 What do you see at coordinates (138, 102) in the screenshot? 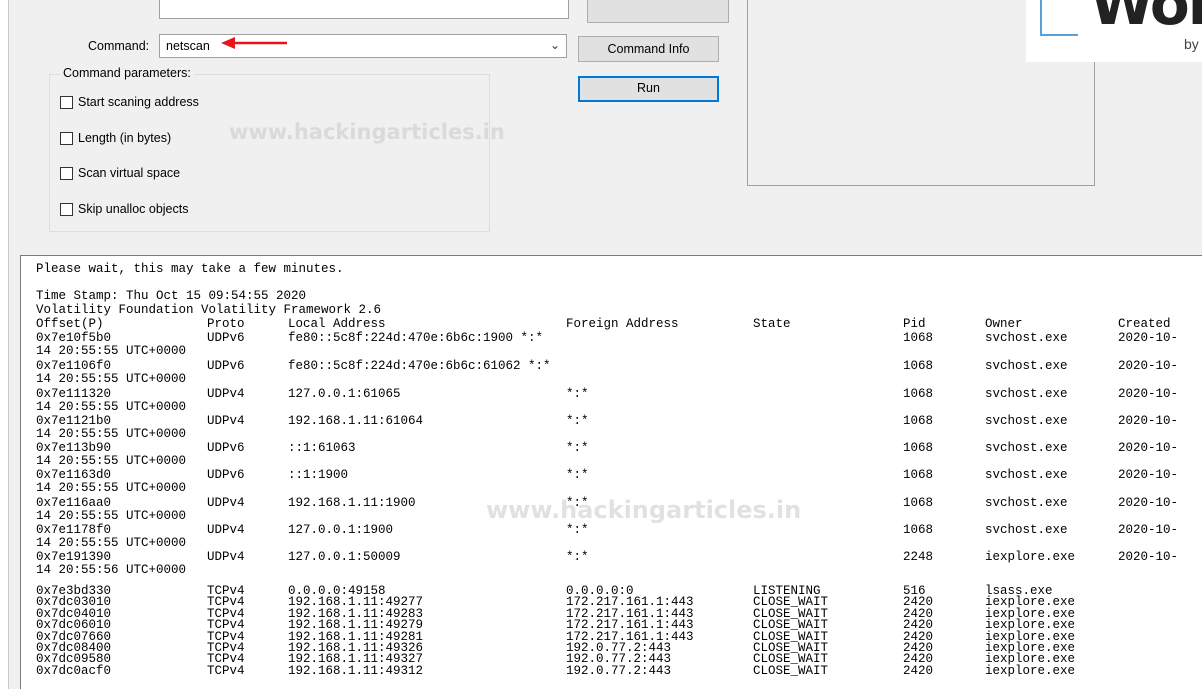
I see `checkbox-label: Start scaning address` at bounding box center [138, 102].